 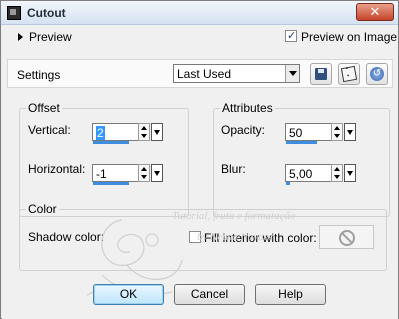 I want to click on reset-button: ↺, so click(x=377, y=74).